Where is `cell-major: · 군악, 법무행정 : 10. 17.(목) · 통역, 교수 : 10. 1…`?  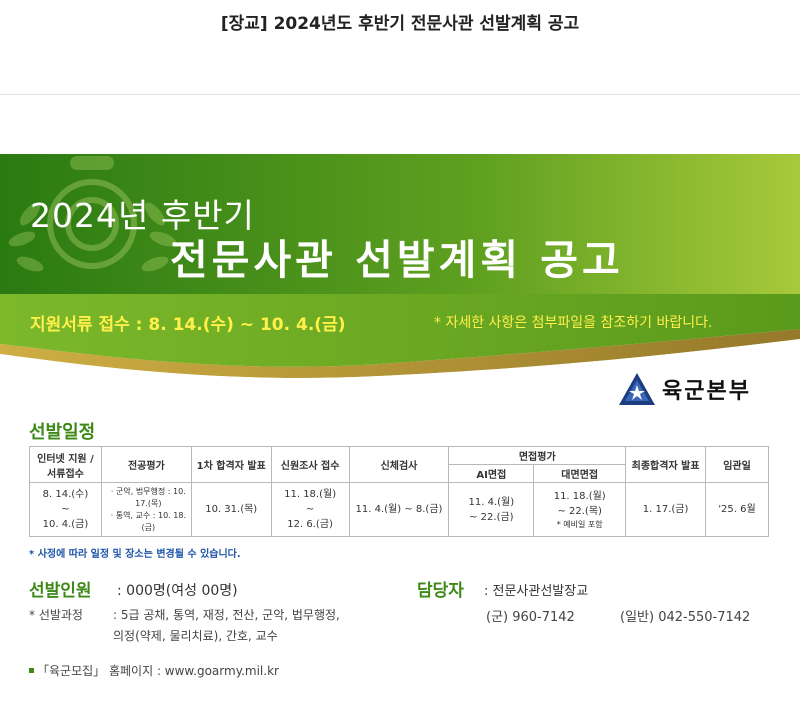
cell-major: · 군악, 법무행정 : 10. 17.(목) · 통역, 교수 : 10. 1… is located at coordinates (146, 509).